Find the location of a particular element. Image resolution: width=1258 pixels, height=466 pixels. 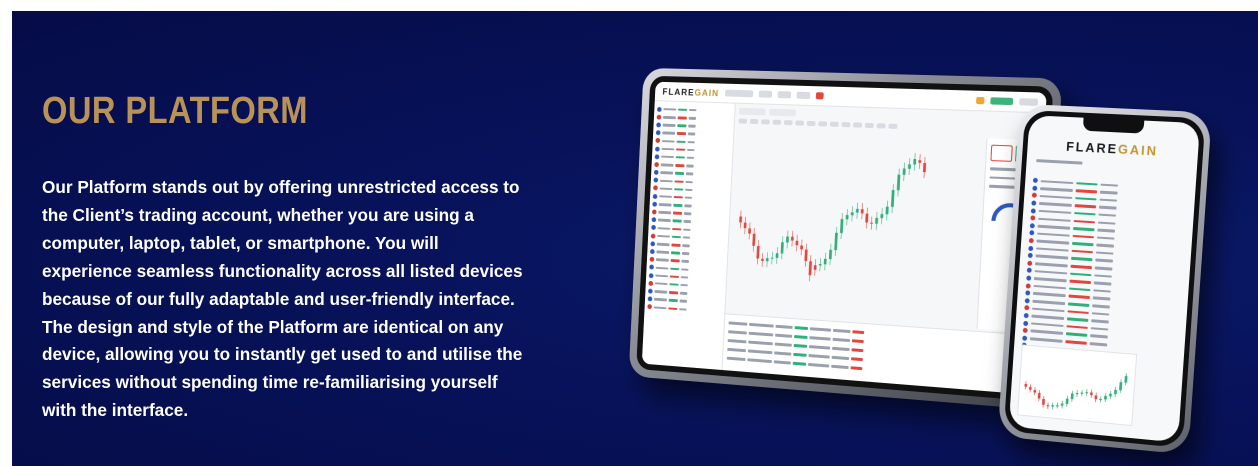

phone-screen: FLAREGAIN is located at coordinates (1104, 278).